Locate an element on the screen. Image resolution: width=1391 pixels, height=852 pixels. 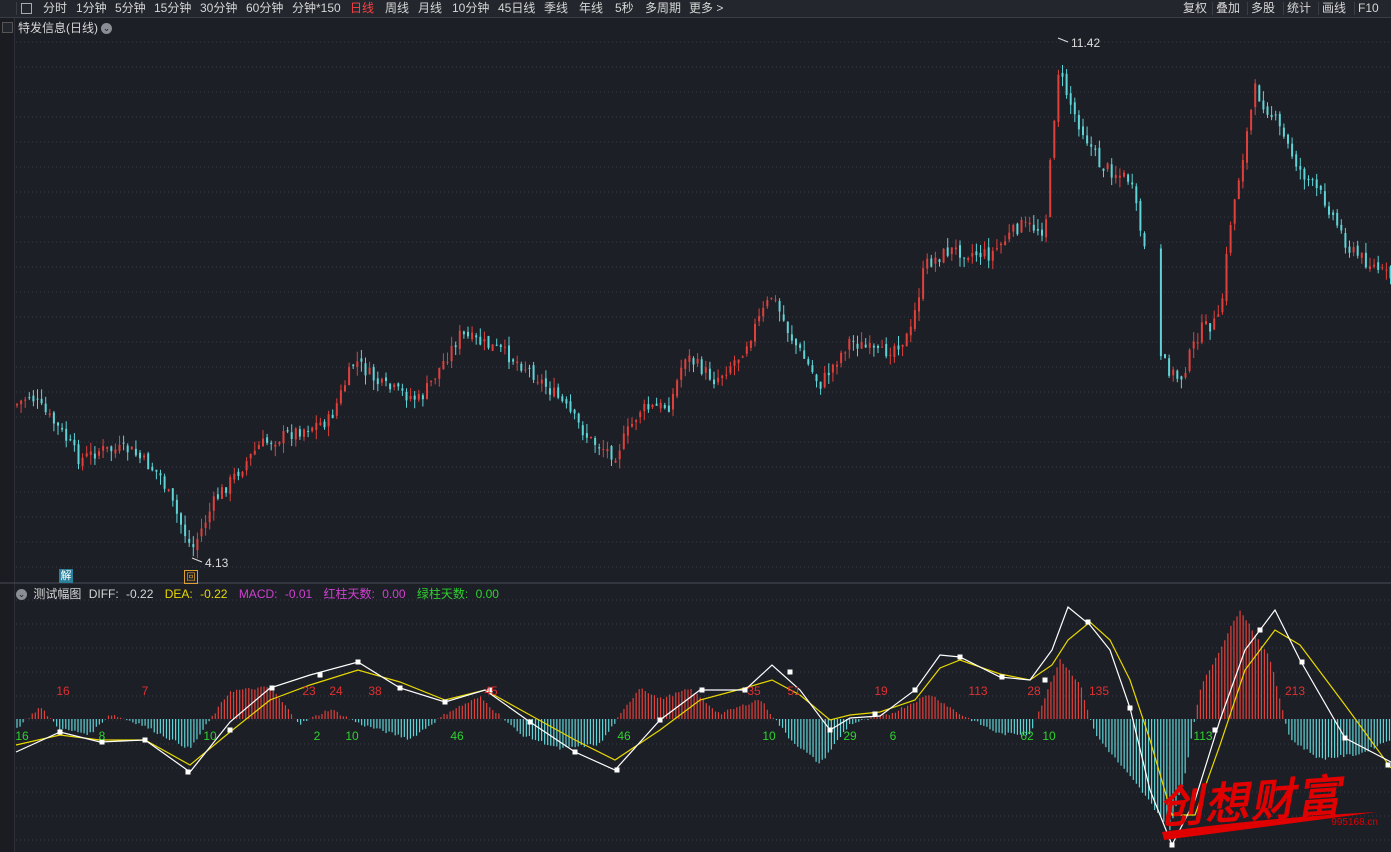
red-days-label: 红柱天数: 0.00 is located at coordinates (364, 594).